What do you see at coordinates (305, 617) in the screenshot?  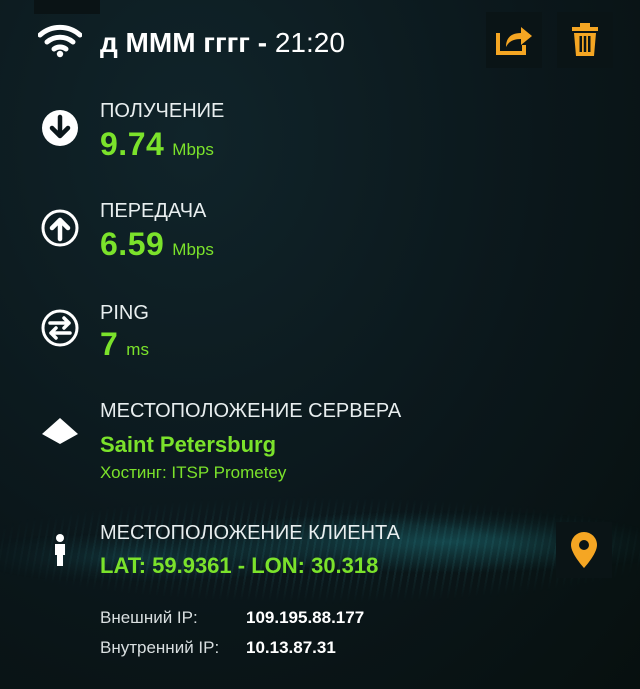 I see `external-ip-value: 109.195.88.177` at bounding box center [305, 617].